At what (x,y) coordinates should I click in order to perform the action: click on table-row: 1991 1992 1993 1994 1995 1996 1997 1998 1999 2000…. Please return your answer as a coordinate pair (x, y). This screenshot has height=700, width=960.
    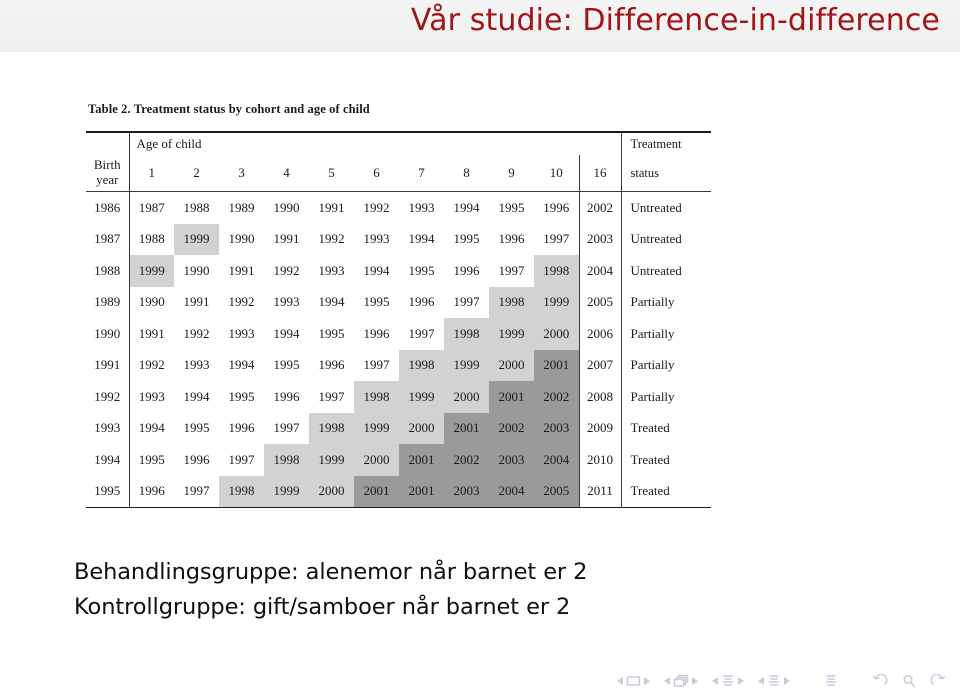
    Looking at the image, I should click on (398, 365).